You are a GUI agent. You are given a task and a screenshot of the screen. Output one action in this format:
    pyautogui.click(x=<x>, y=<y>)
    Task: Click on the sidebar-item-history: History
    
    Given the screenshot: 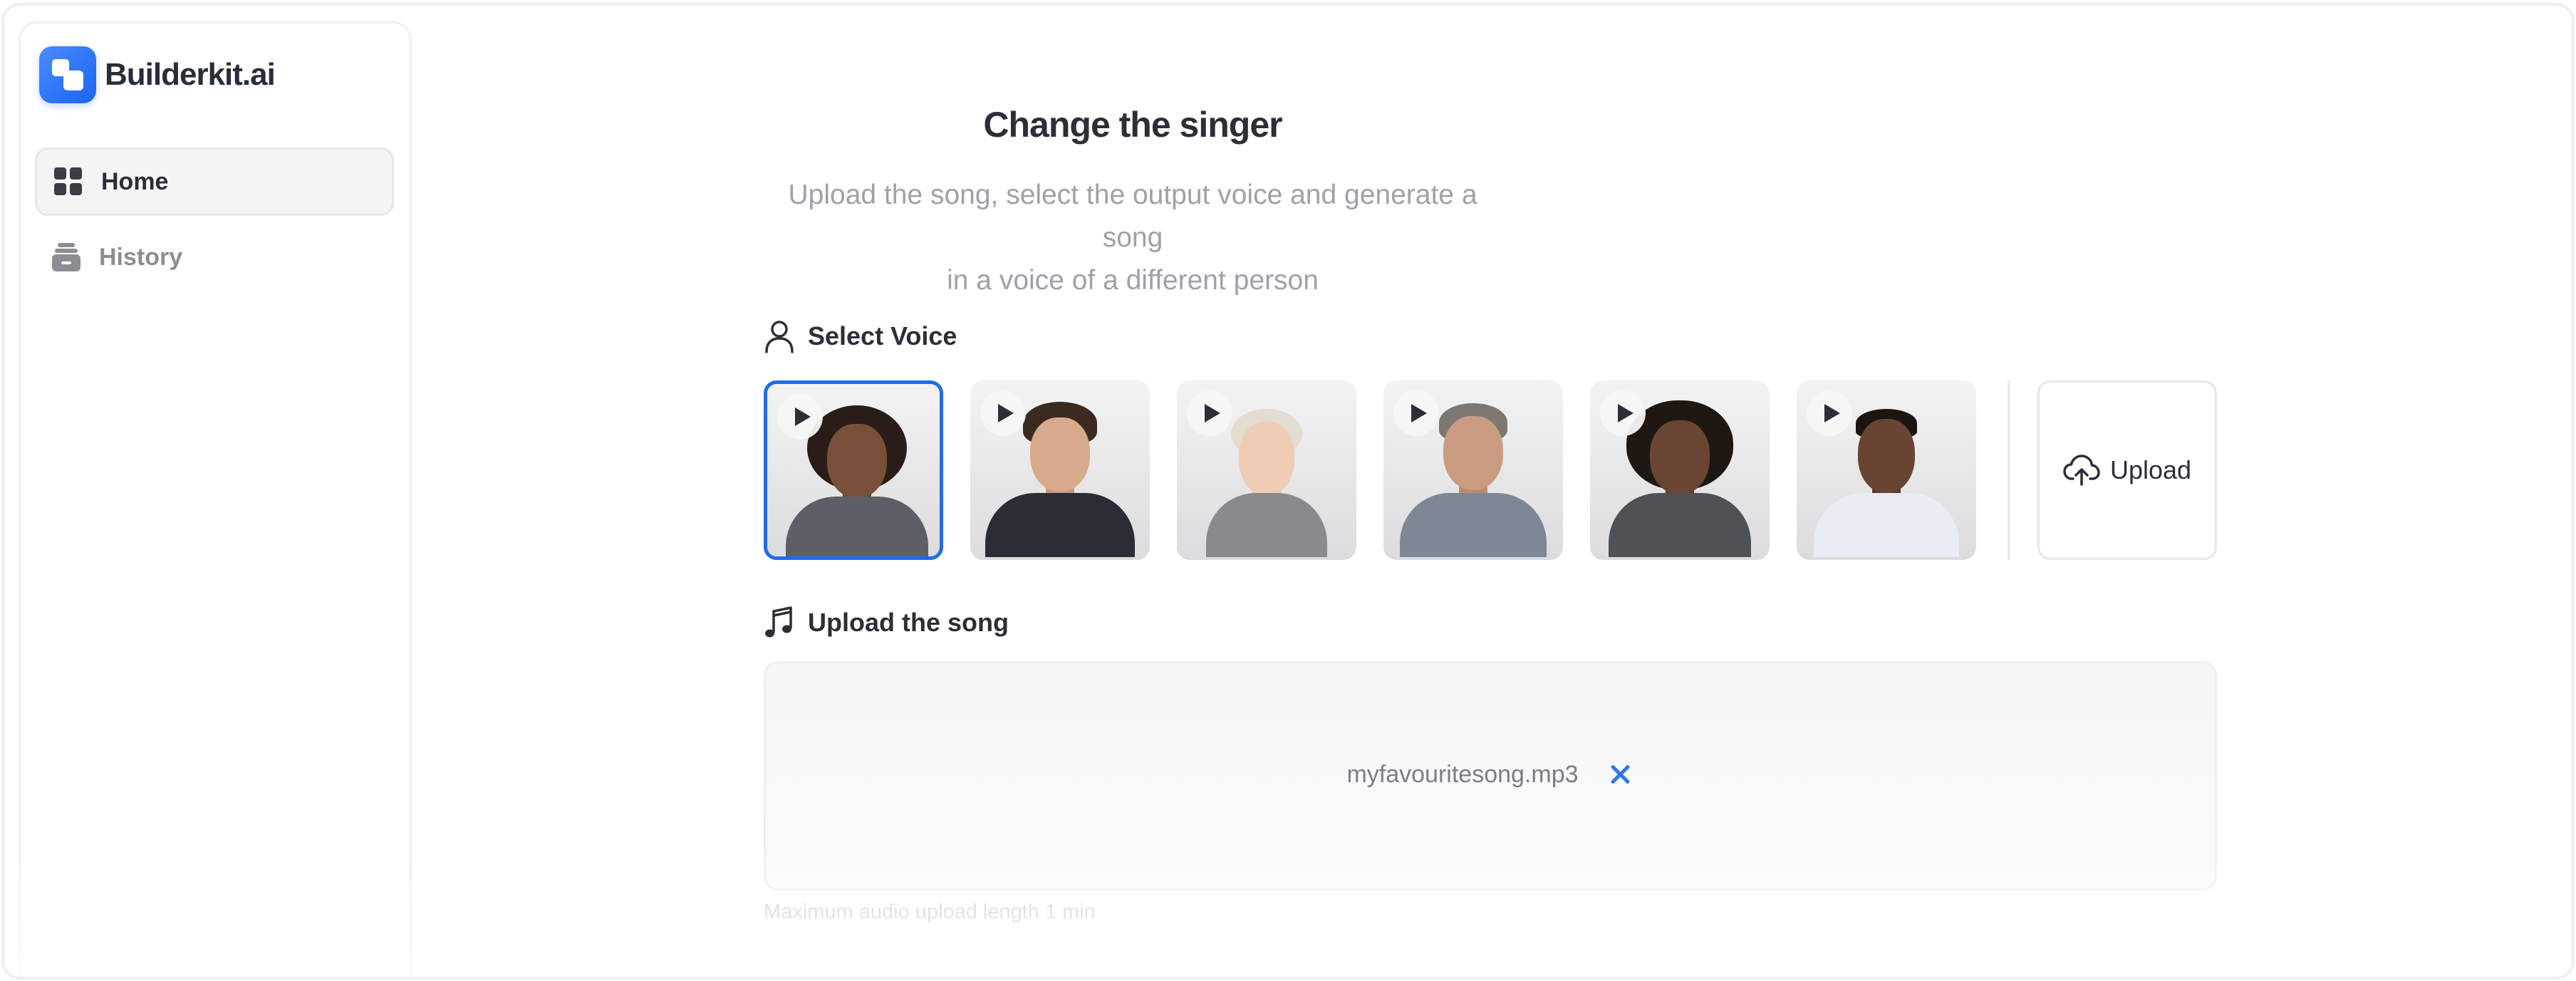 What is the action you would take?
    pyautogui.click(x=214, y=257)
    